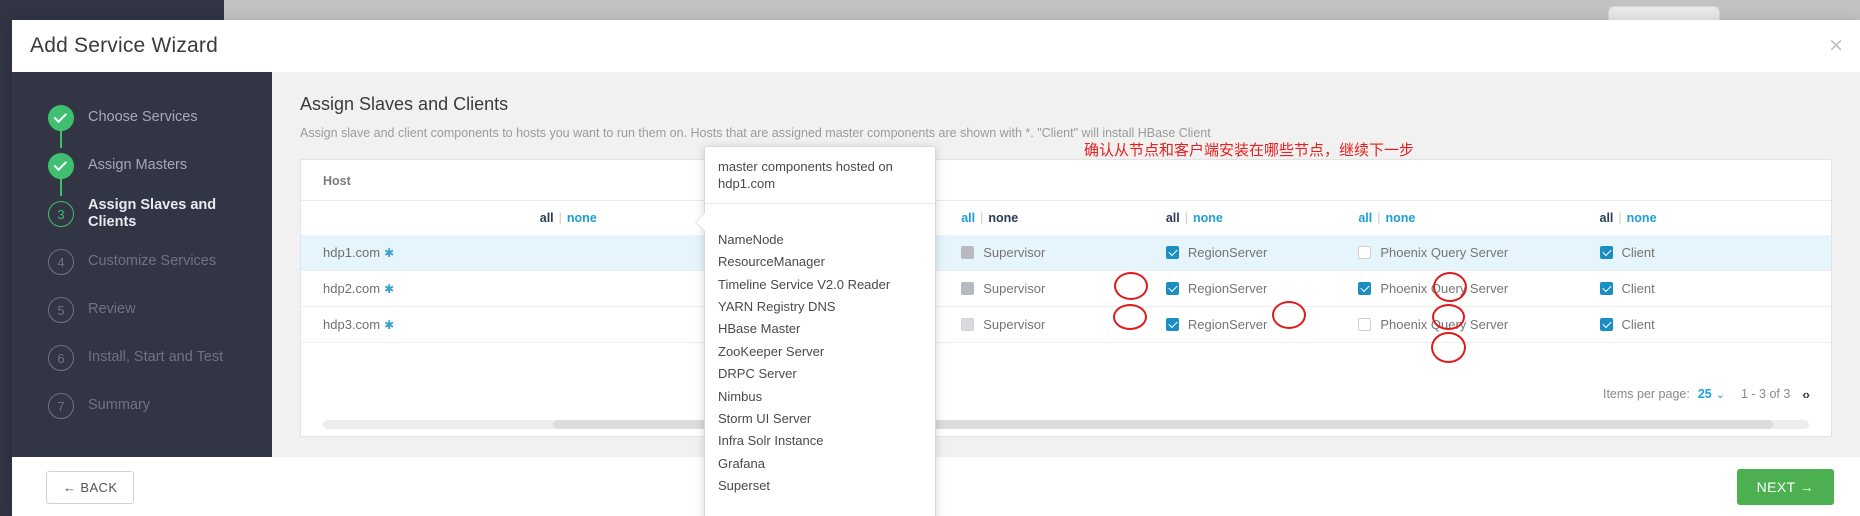  Describe the element at coordinates (1705, 394) in the screenshot. I see `items-per-page-value: 25` at that location.